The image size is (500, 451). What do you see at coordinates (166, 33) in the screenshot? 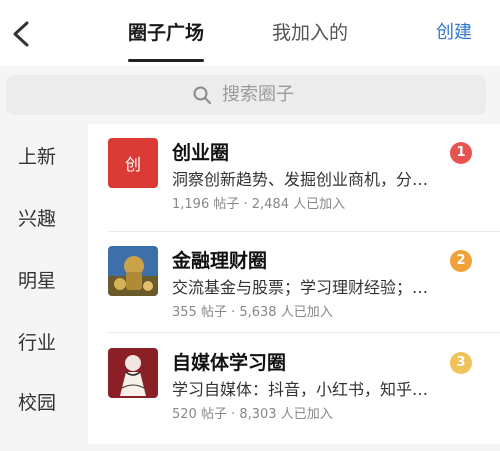
I see `tab-circle-plaza: 圈子广场` at bounding box center [166, 33].